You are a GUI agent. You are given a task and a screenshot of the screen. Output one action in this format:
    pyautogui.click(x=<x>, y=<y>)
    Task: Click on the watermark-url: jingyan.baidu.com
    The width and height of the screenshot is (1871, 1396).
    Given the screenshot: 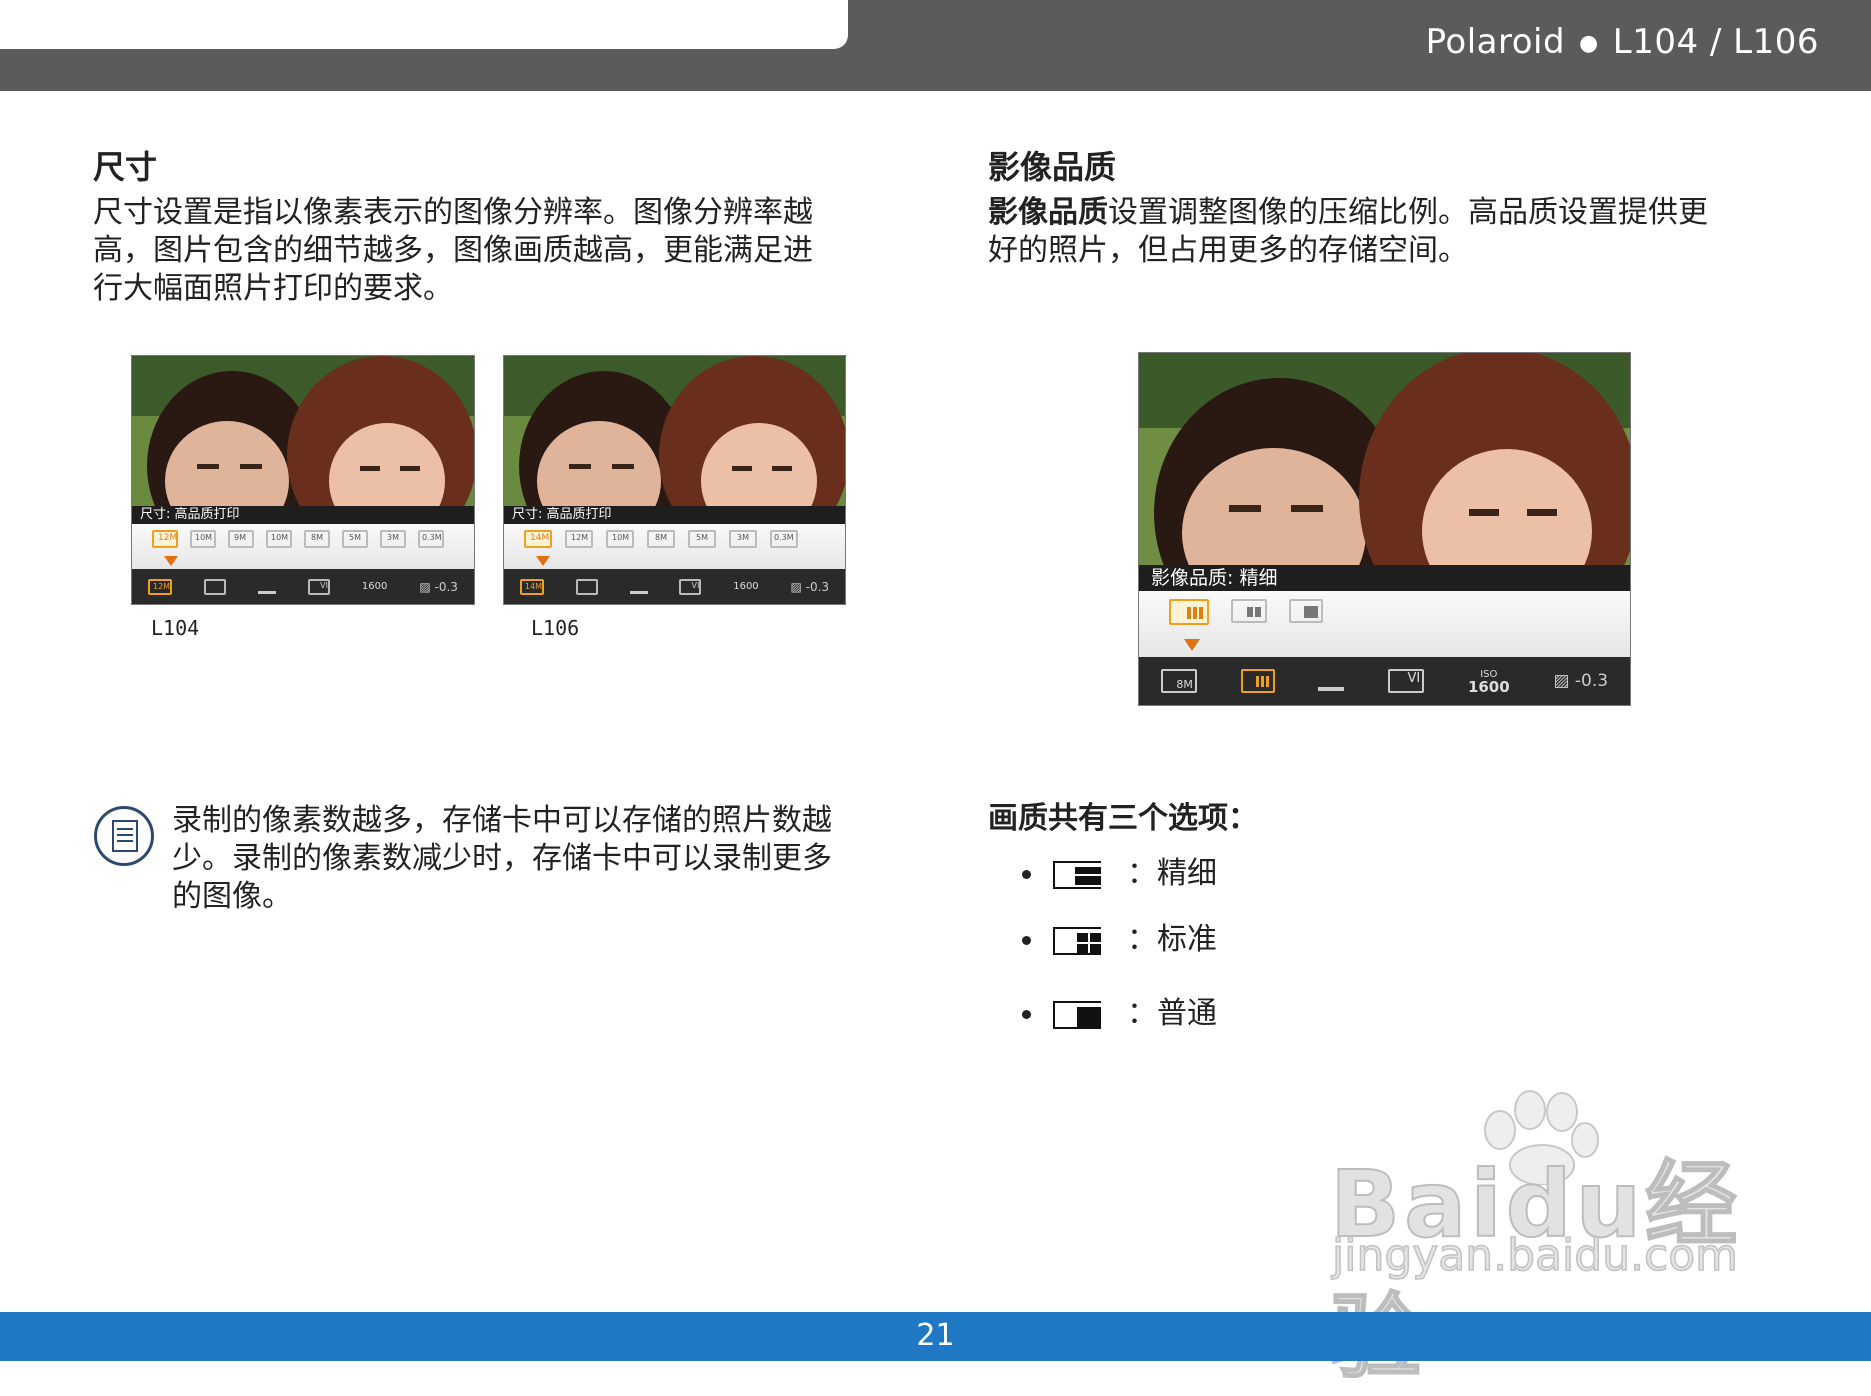 What is the action you would take?
    pyautogui.click(x=1535, y=1255)
    